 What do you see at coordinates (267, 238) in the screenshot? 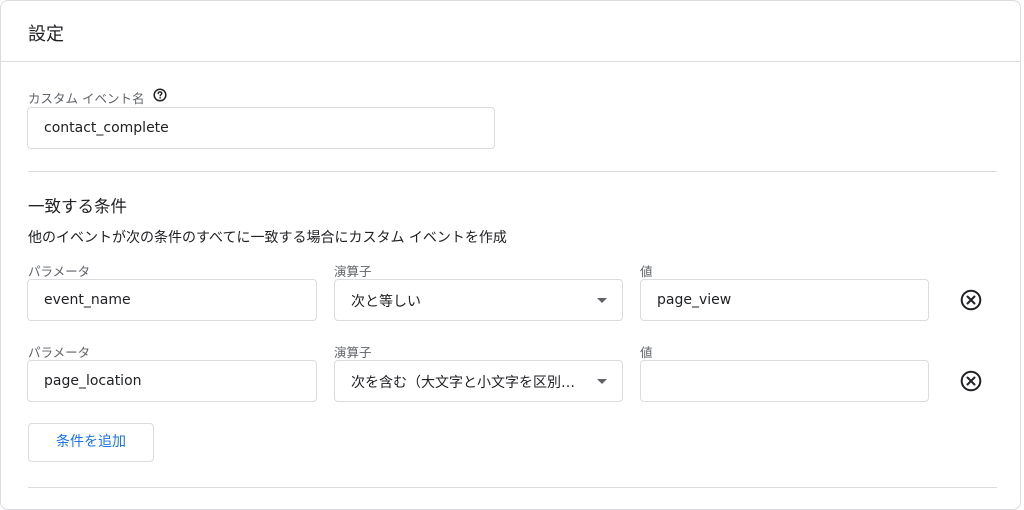
I see `matching-conditions-description: 他のイベントが次の条件のすべてに一致する場合にカスタム イベントを作成` at bounding box center [267, 238].